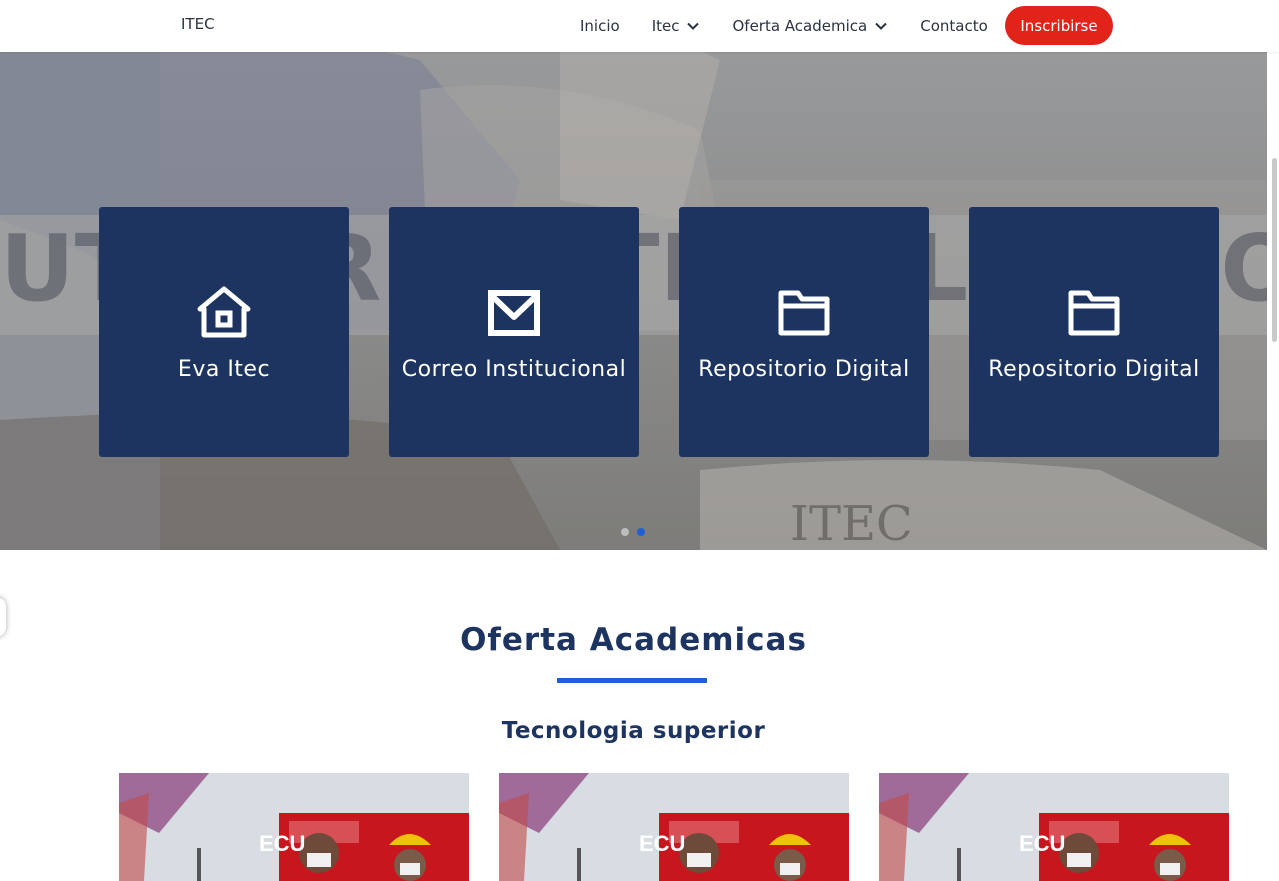  Describe the element at coordinates (514, 369) in the screenshot. I see `card-label: Correo Institucional` at that location.